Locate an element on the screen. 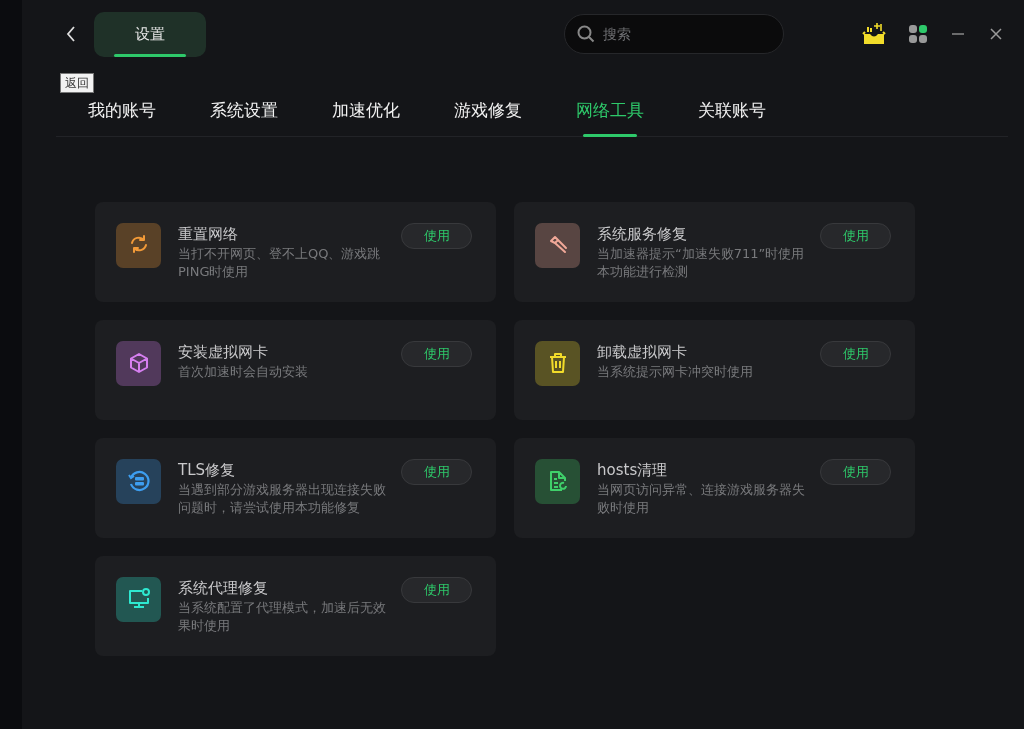  tool-description: 当网页访问异常、连接游戏服务器失败时使用 is located at coordinates (701, 498).